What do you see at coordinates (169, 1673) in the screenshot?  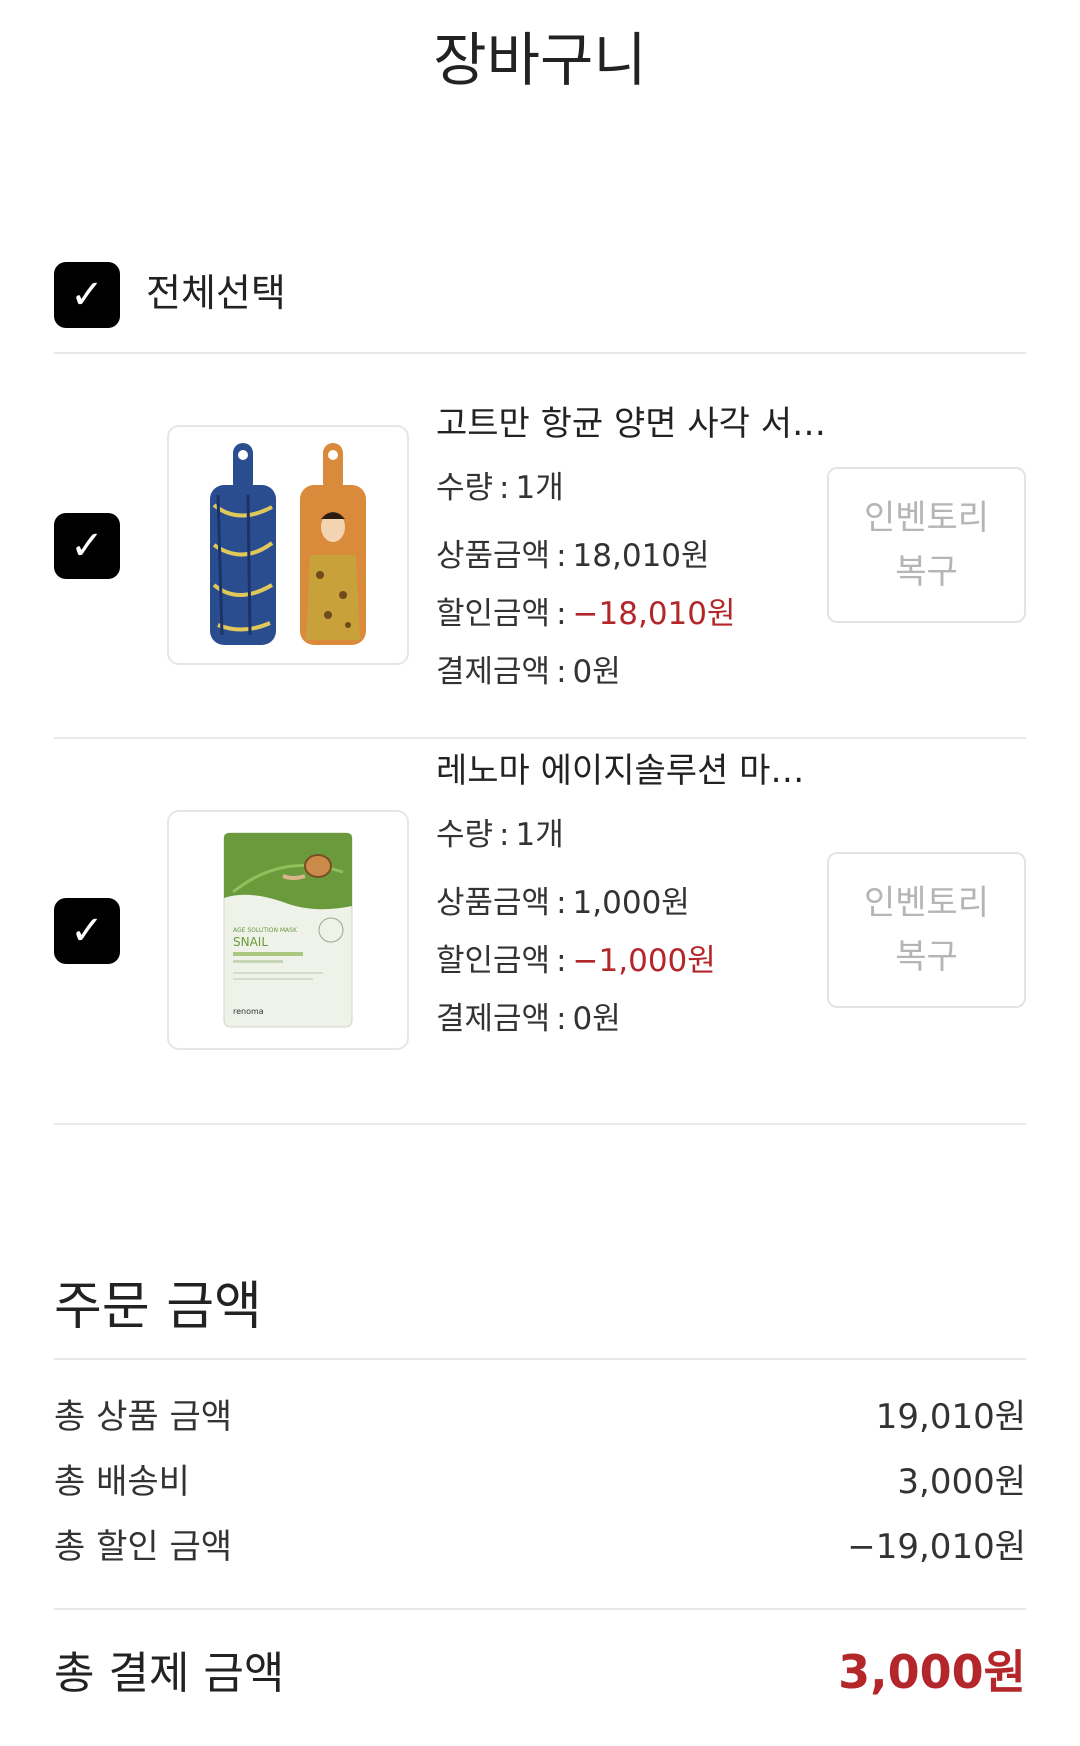 I see `total-payment-label: 총 결제 금액` at bounding box center [169, 1673].